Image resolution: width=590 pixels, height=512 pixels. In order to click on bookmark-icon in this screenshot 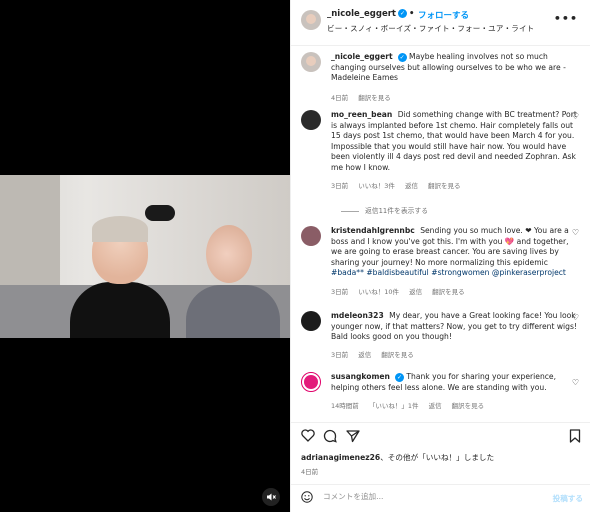, I will do `click(575, 438)`.